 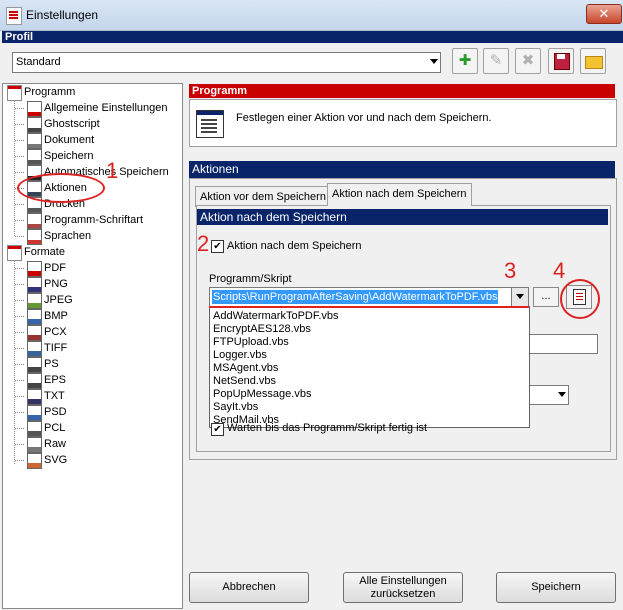 I want to click on close-icon: ✕, so click(x=604, y=13).